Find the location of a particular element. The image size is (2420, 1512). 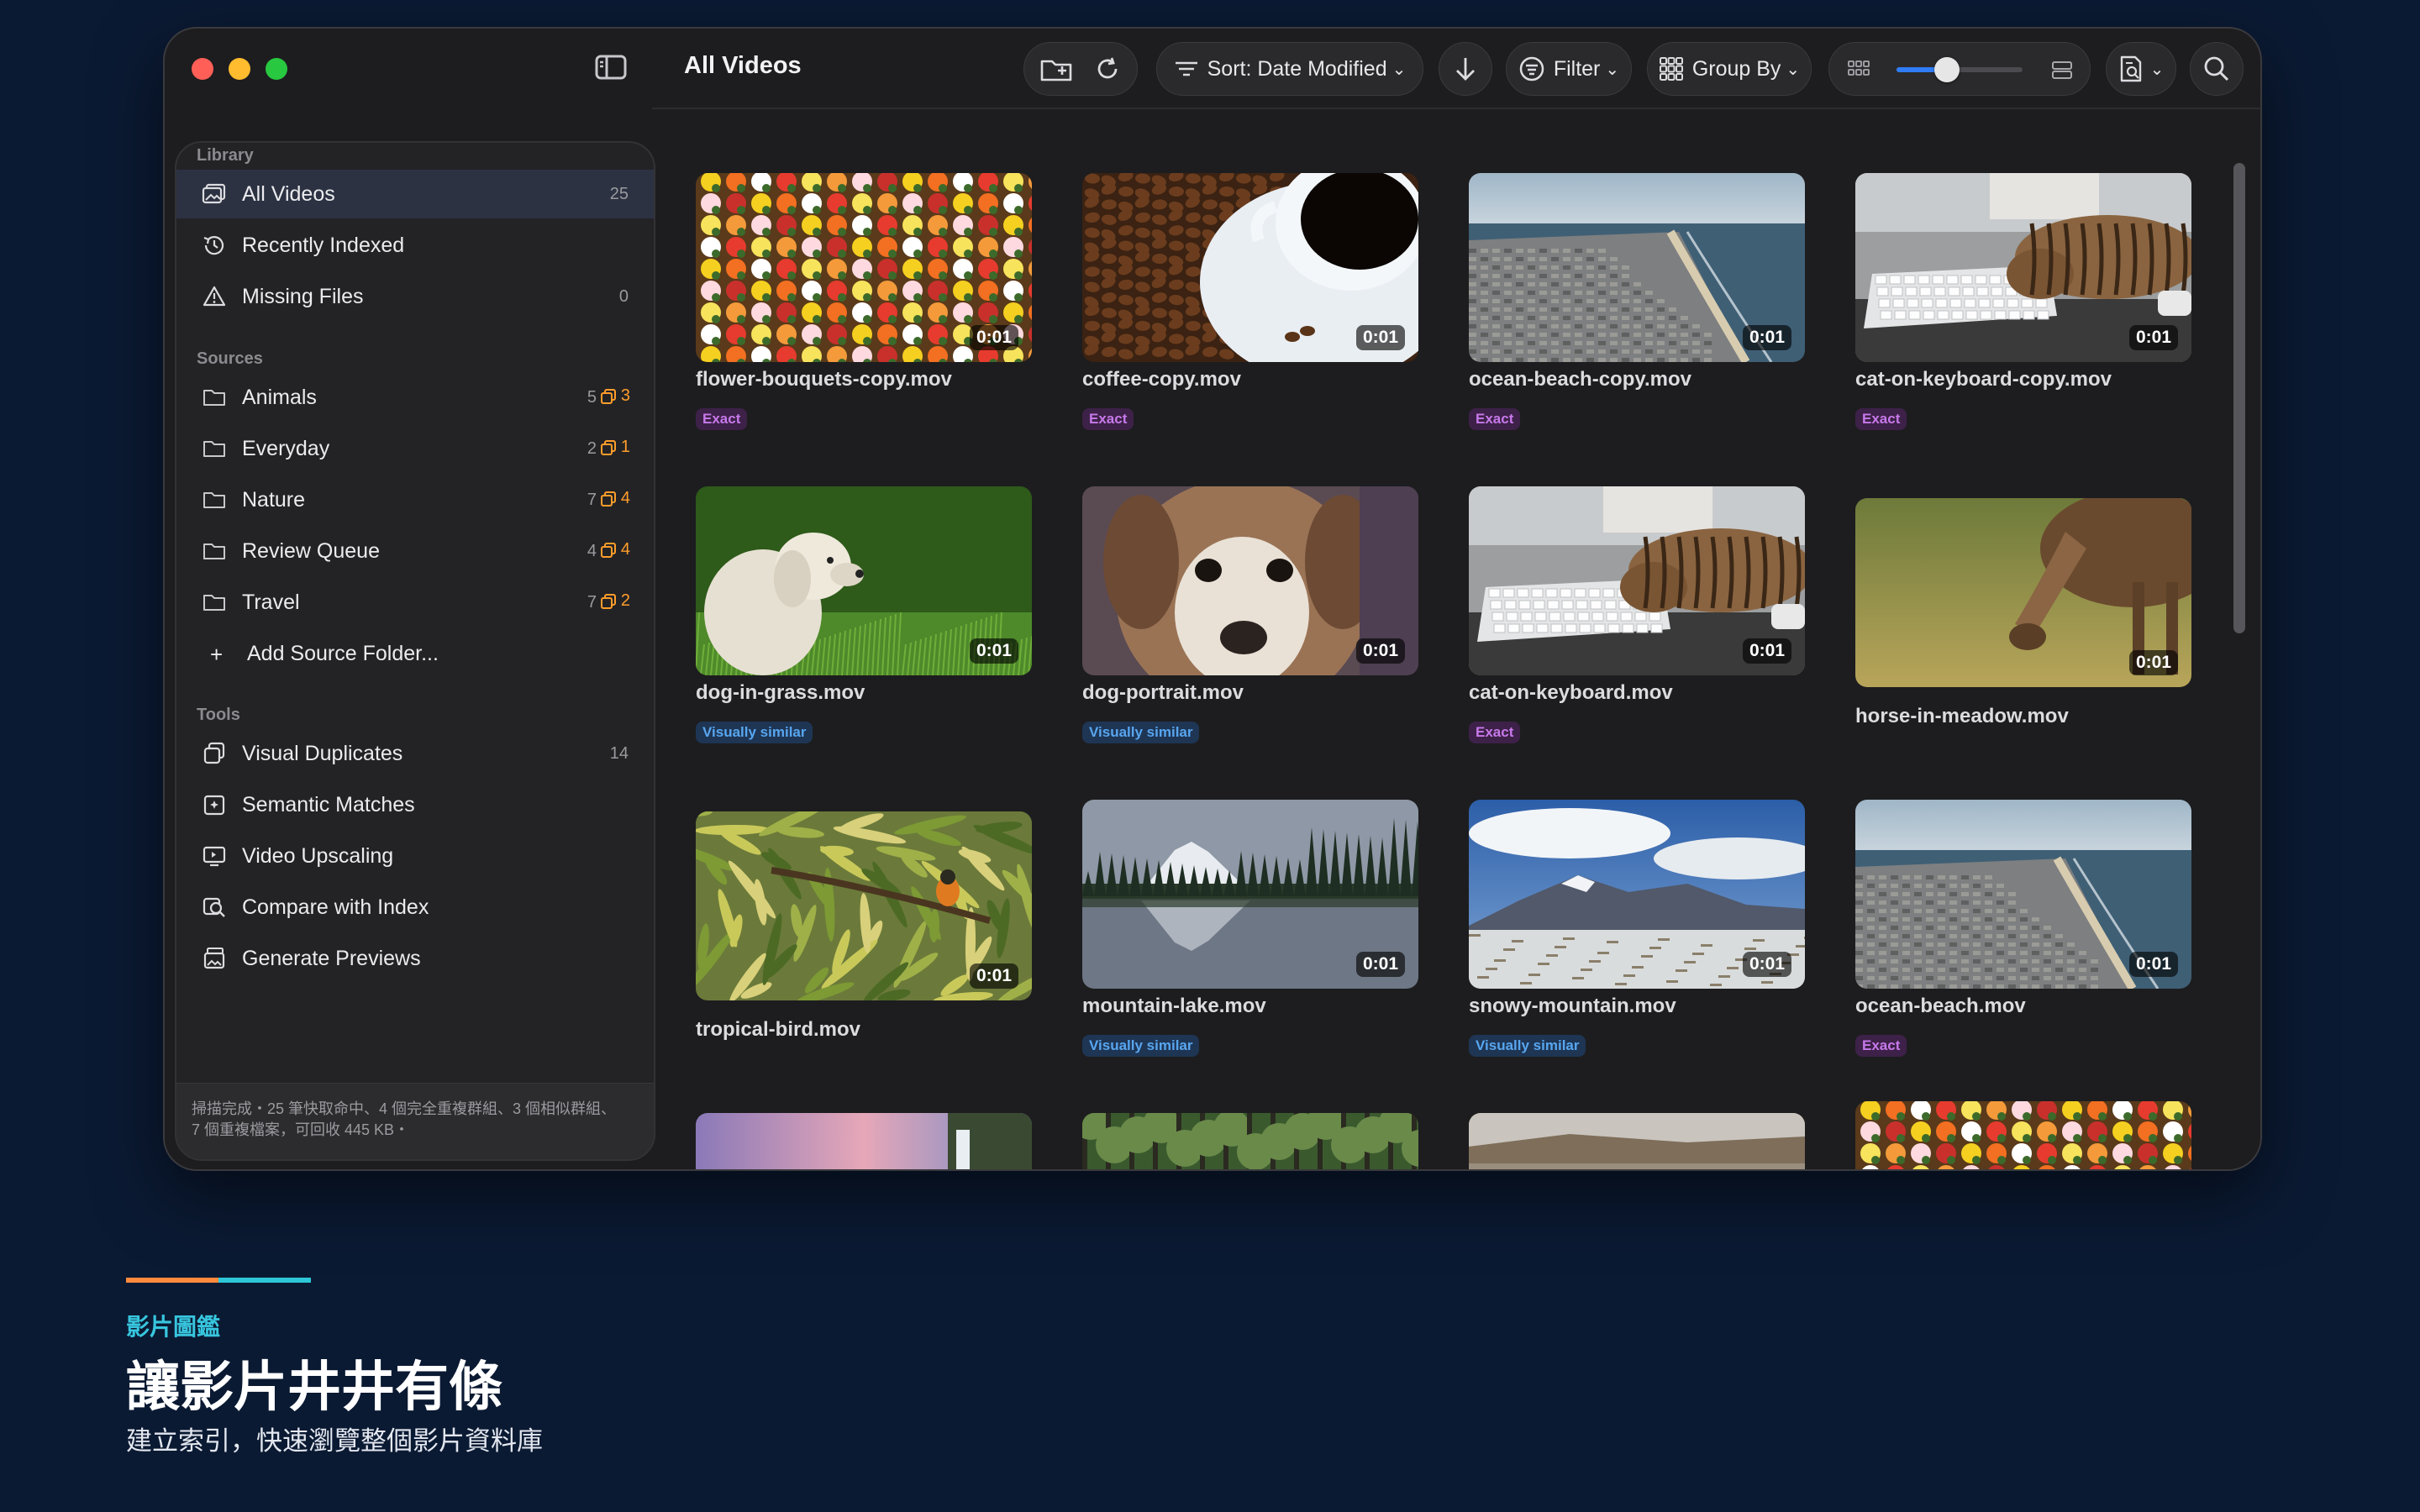

add-folder-icon is located at coordinates (1057, 69).